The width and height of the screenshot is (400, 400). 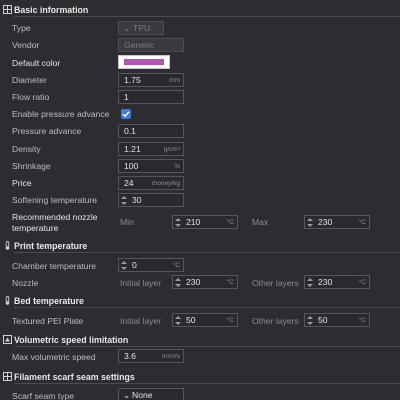 What do you see at coordinates (36, 63) in the screenshot?
I see `default-color-label: Default color` at bounding box center [36, 63].